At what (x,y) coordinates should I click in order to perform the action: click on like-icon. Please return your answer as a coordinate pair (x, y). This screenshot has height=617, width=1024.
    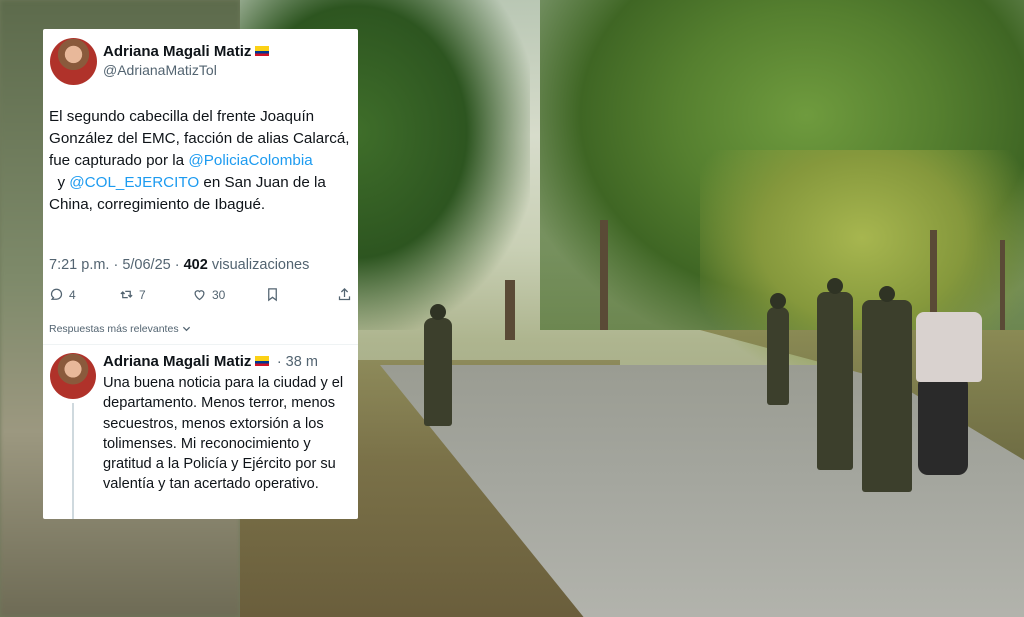
    Looking at the image, I should click on (199, 295).